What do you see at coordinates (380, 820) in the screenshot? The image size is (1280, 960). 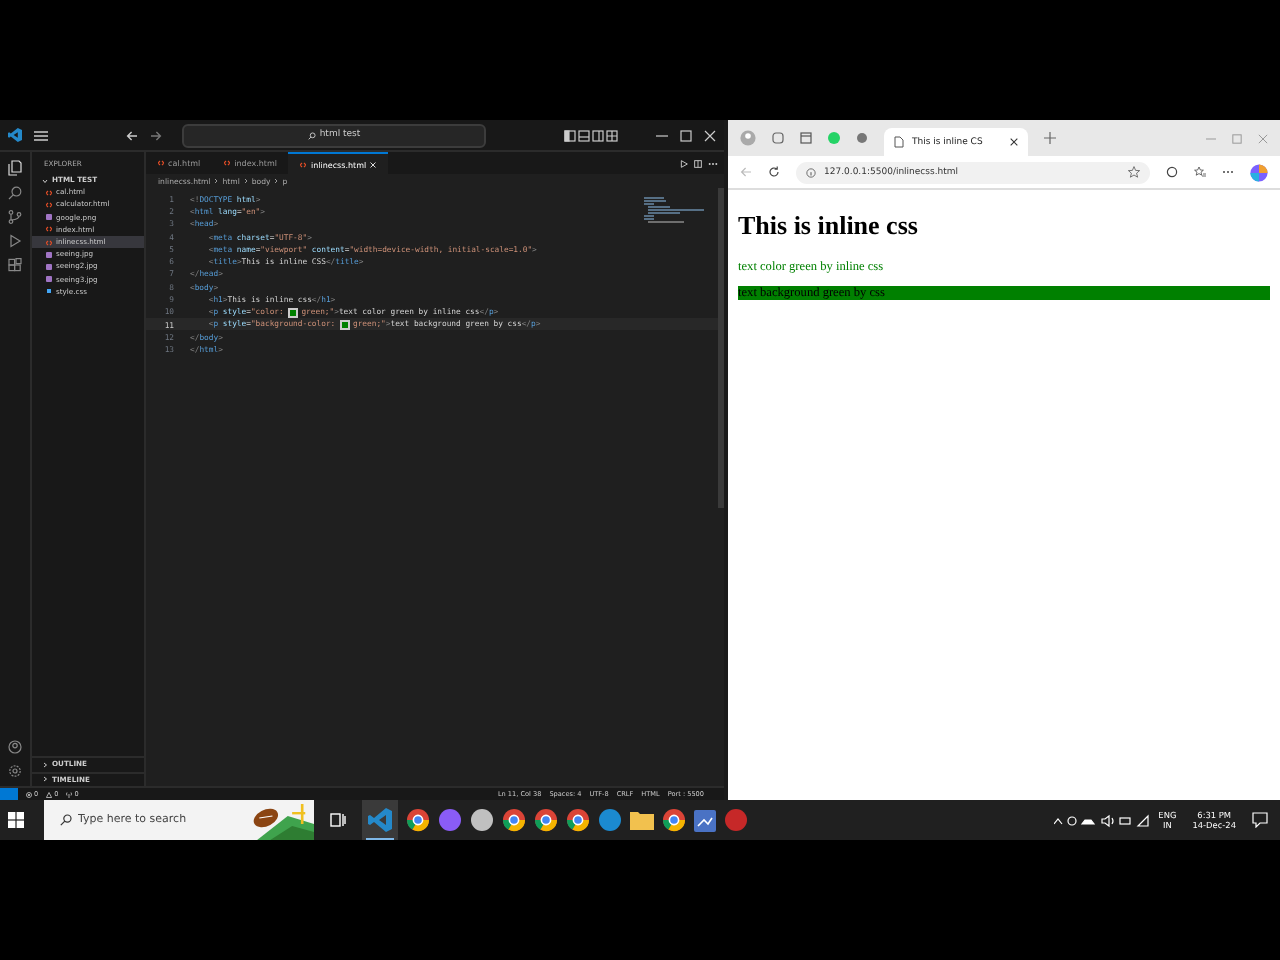 I see `vscode-taskbar-icon` at bounding box center [380, 820].